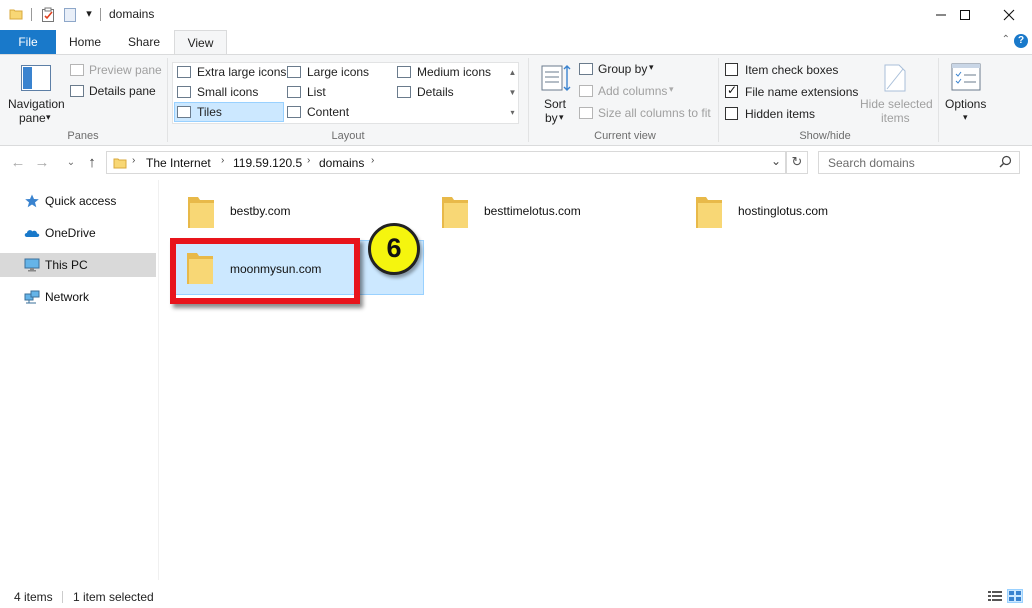 The width and height of the screenshot is (1032, 608). What do you see at coordinates (394, 249) in the screenshot?
I see `step-badge: 6` at bounding box center [394, 249].